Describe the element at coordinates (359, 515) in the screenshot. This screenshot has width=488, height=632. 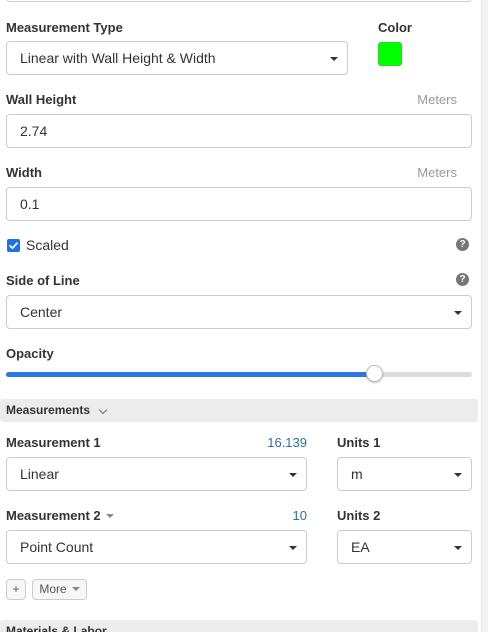
I see `units-2-label: Units 2` at that location.